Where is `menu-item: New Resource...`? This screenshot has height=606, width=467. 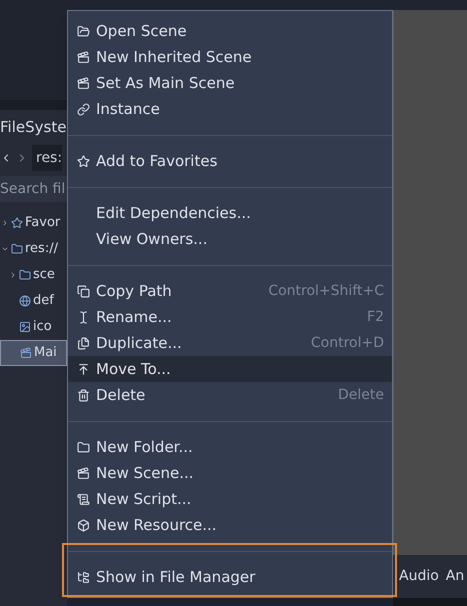 menu-item: New Resource... is located at coordinates (230, 525).